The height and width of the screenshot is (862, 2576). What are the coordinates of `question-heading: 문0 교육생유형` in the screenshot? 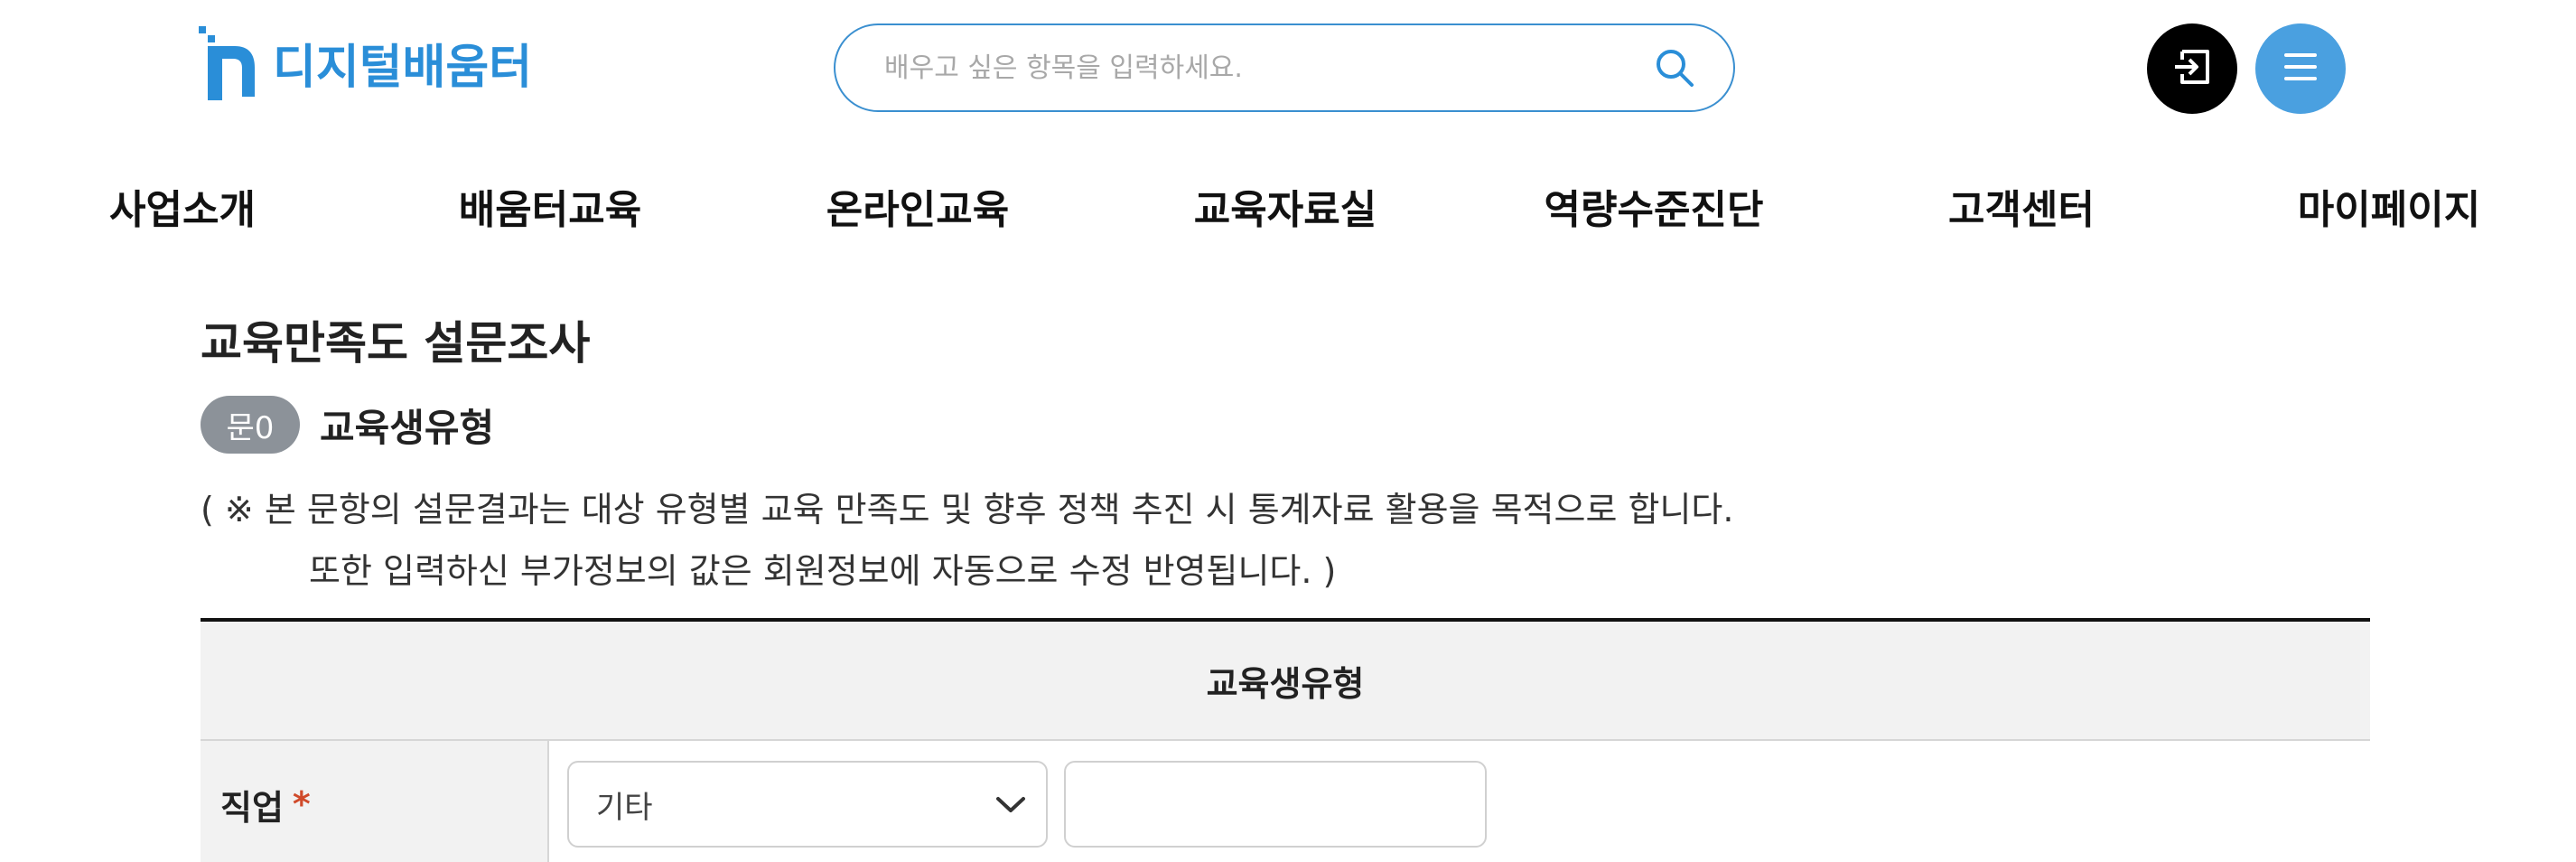 It's located at (347, 425).